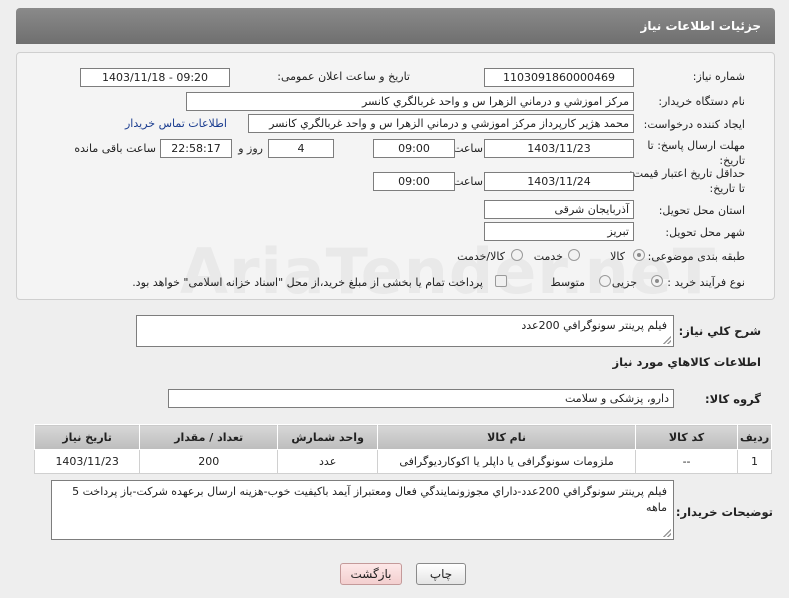 The height and width of the screenshot is (598, 789). Describe the element at coordinates (395, 26) in the screenshot. I see `page-header: جزئیات اطلاعات نیاز` at that location.